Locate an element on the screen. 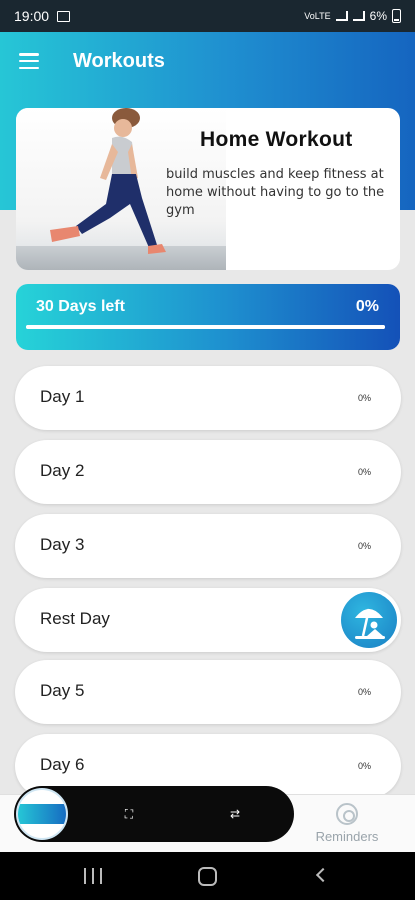  screenshot-thumbnail is located at coordinates (42, 814).